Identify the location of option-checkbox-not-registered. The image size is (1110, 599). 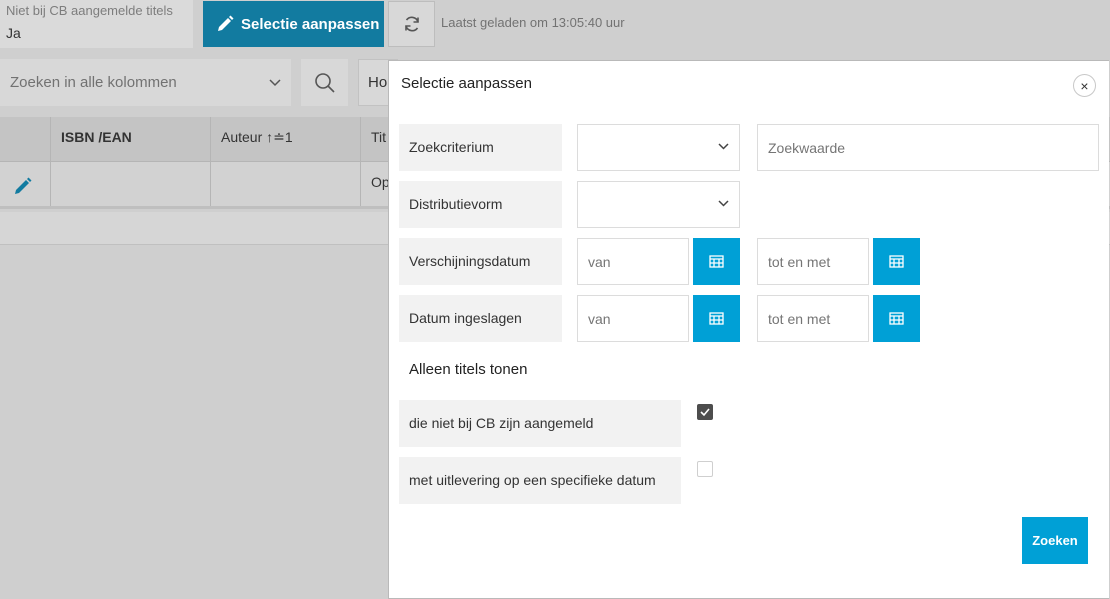
(705, 412).